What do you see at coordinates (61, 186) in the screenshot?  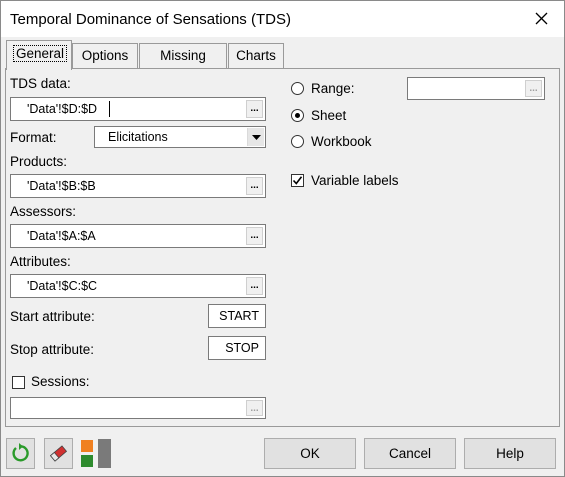 I see `products-value: 'Data'!$B:$B` at bounding box center [61, 186].